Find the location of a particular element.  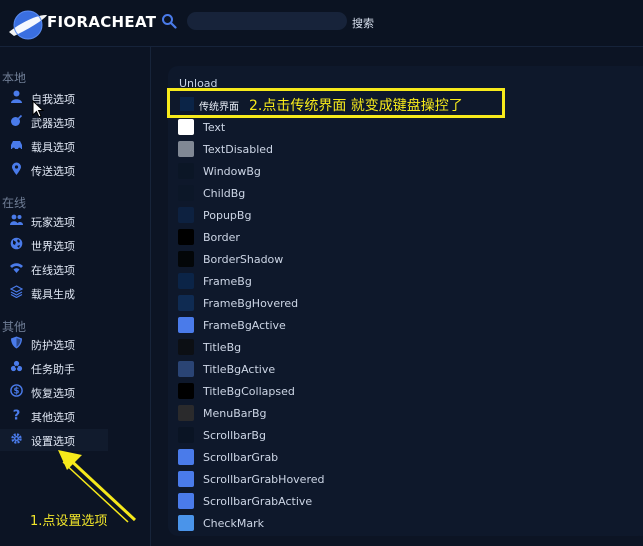

sidebar-item-label: 传送选项 is located at coordinates (53, 171).